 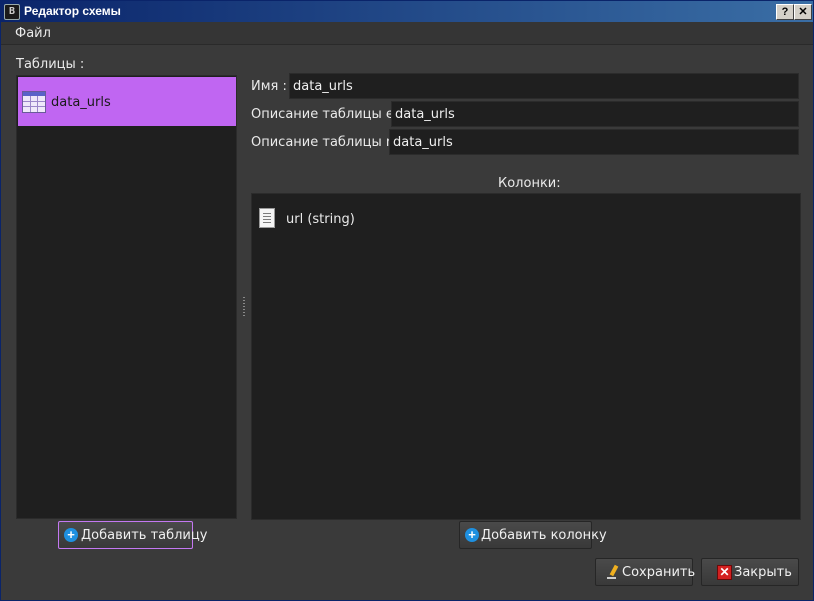 I want to click on name-field: data_urls, so click(x=544, y=86).